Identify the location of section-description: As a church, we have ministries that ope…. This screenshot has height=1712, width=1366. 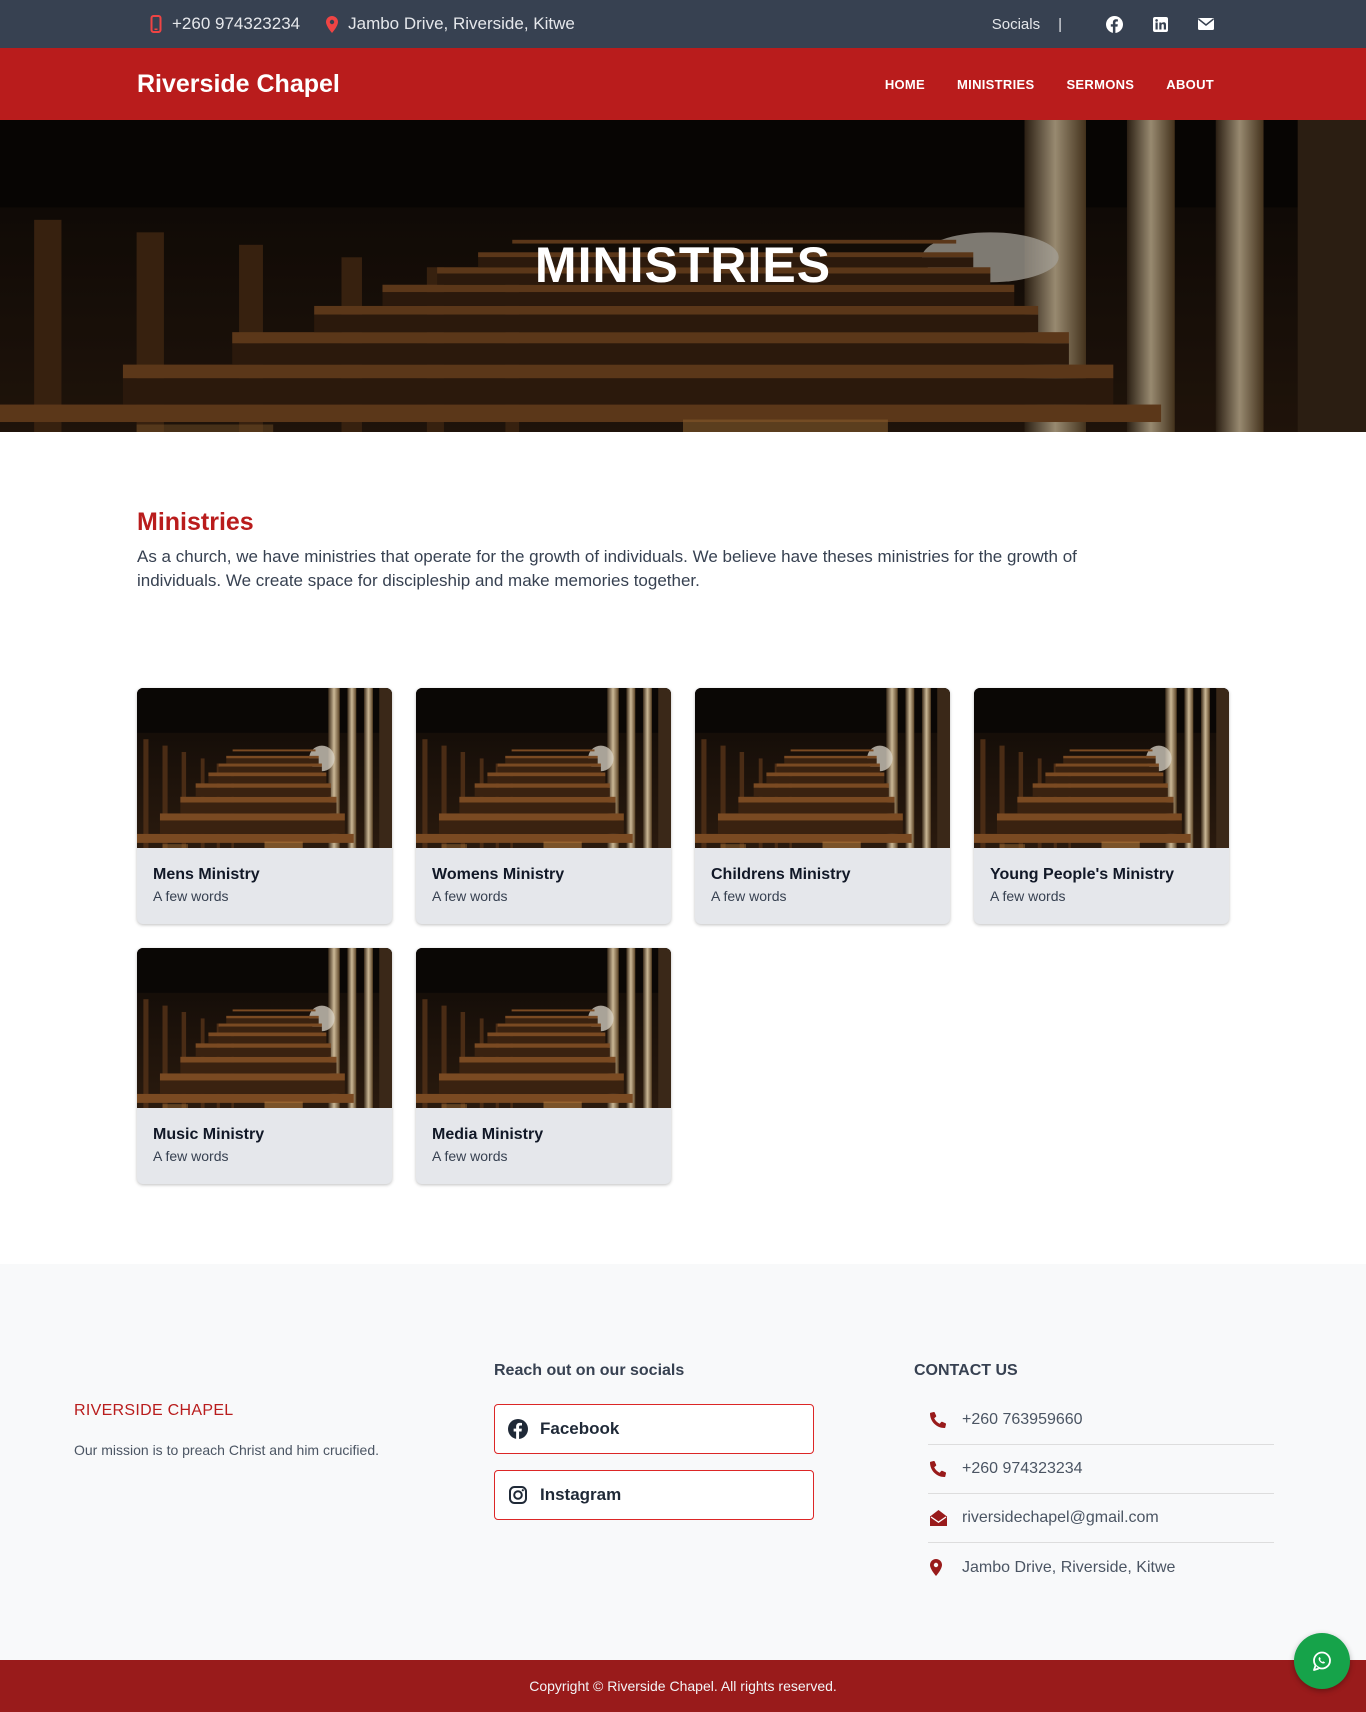
(607, 568).